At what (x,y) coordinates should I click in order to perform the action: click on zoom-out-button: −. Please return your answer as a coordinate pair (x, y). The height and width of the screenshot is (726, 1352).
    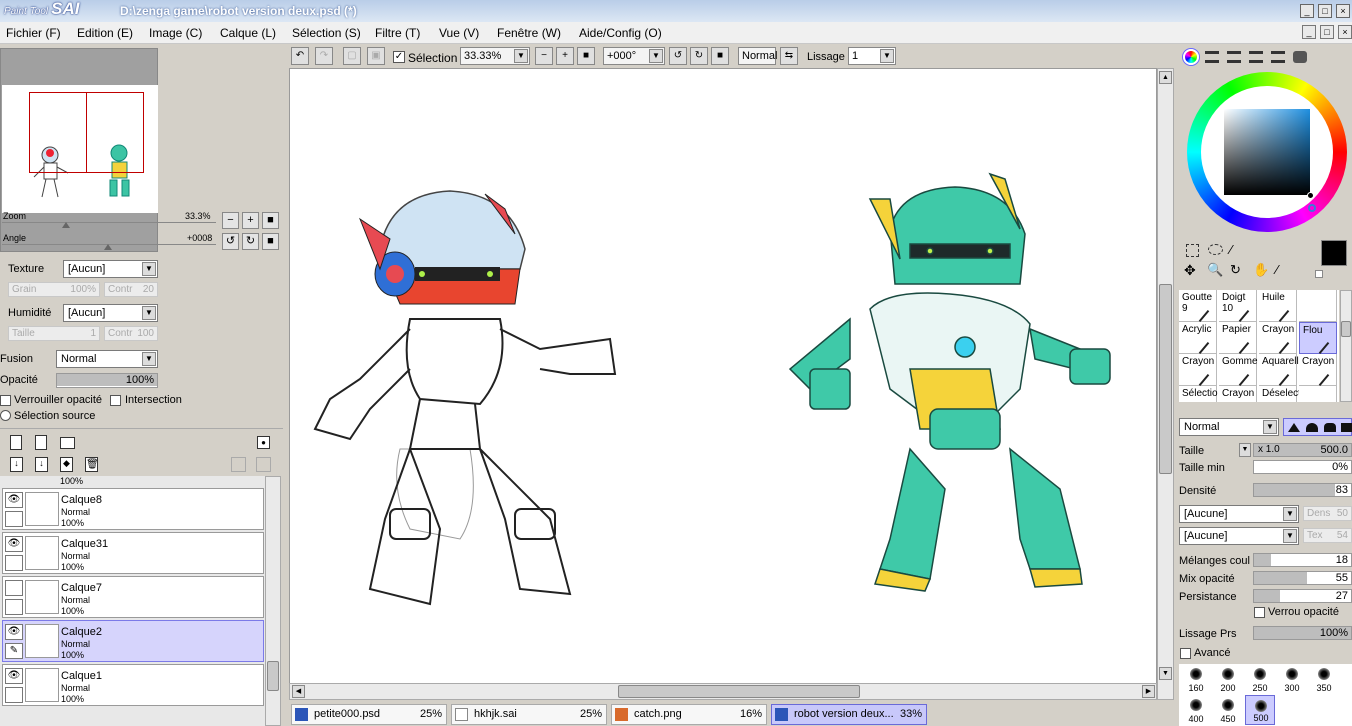
    Looking at the image, I should click on (230, 220).